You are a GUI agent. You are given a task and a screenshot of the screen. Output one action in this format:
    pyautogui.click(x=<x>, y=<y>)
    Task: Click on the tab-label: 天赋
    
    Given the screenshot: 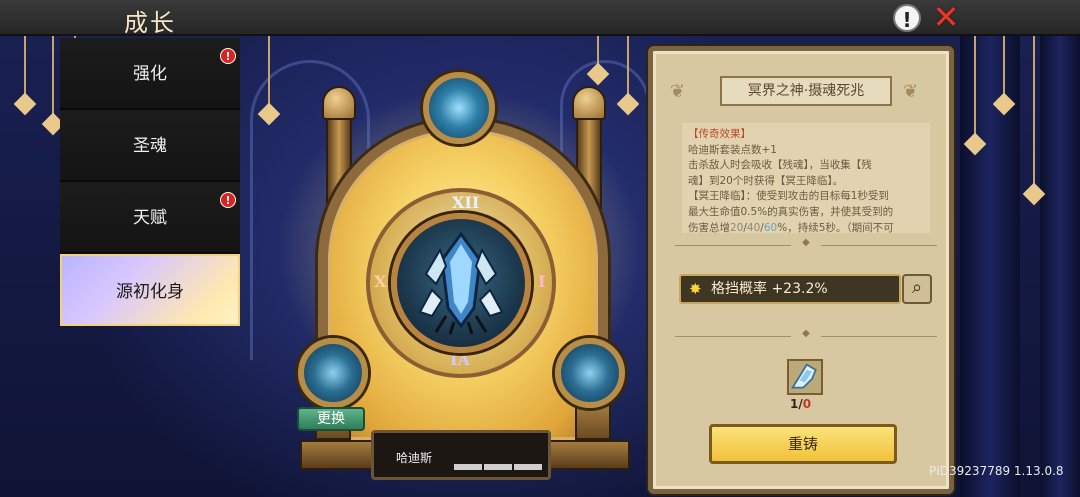 What is the action you would take?
    pyautogui.click(x=150, y=218)
    